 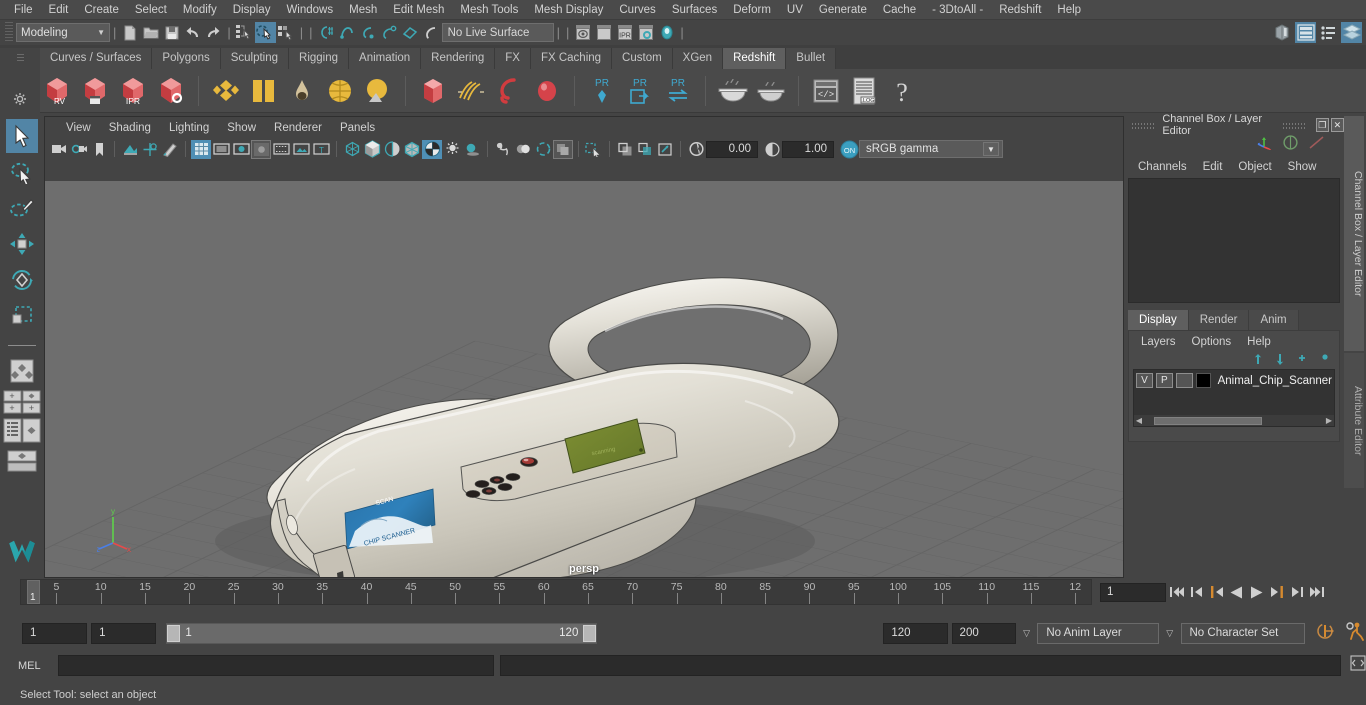 I want to click on film-origin-icon, so click(x=281, y=149).